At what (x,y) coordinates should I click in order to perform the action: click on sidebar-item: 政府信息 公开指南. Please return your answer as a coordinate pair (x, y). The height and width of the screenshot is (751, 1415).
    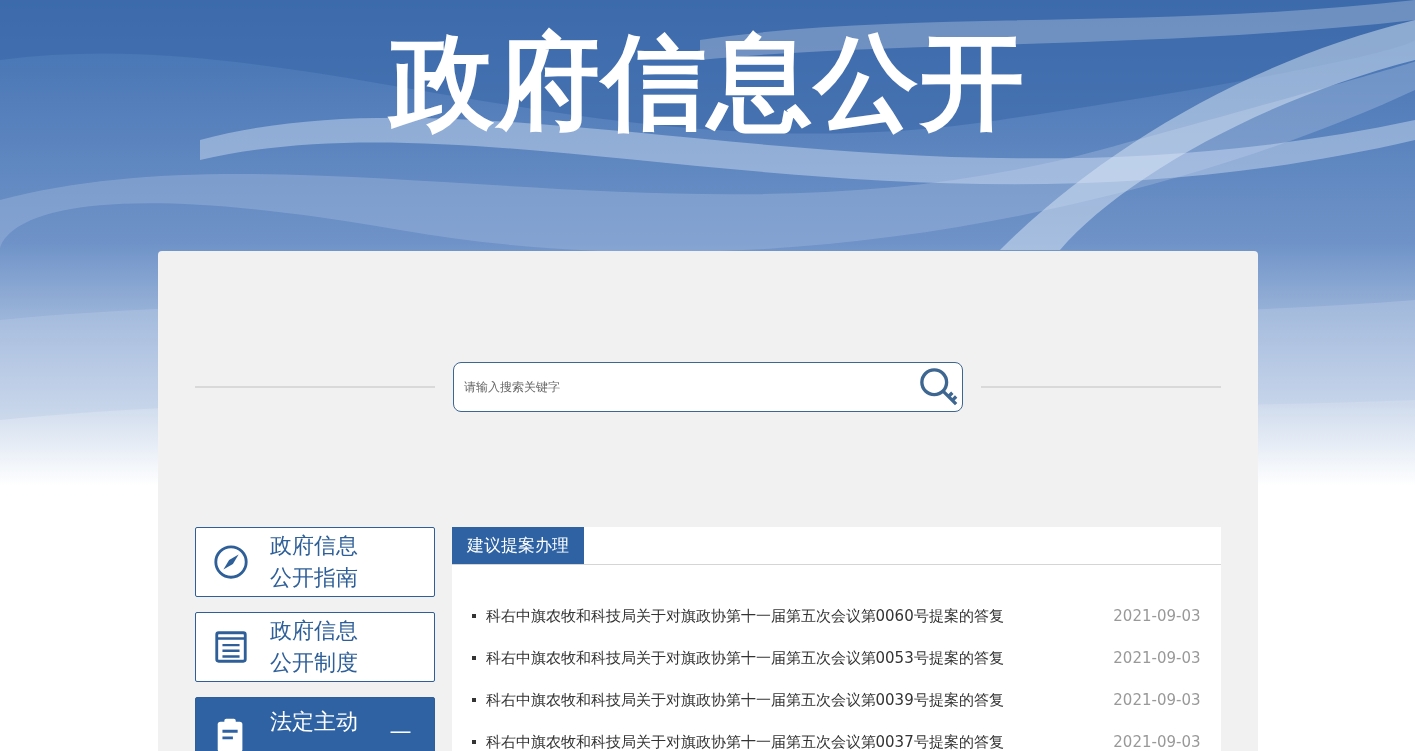
    Looking at the image, I should click on (314, 562).